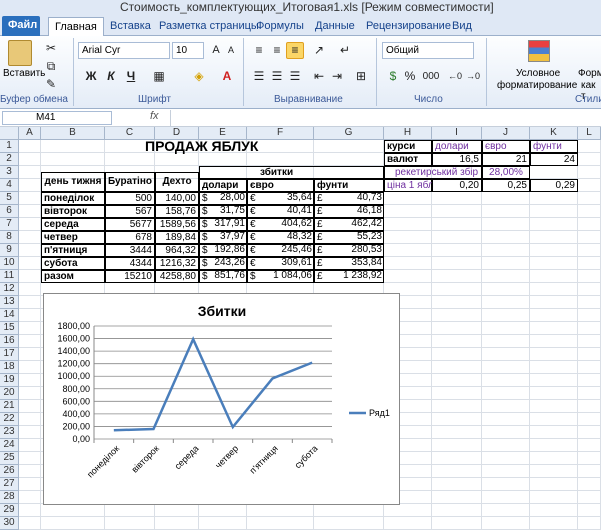 This screenshot has width=601, height=530. Describe the element at coordinates (24, 73) in the screenshot. I see `paste-button: Вставить` at that location.